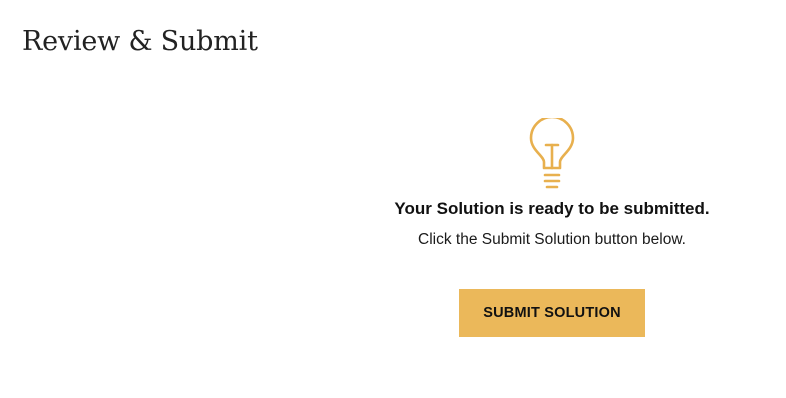  Describe the element at coordinates (552, 152) in the screenshot. I see `lightbulb-icon` at that location.